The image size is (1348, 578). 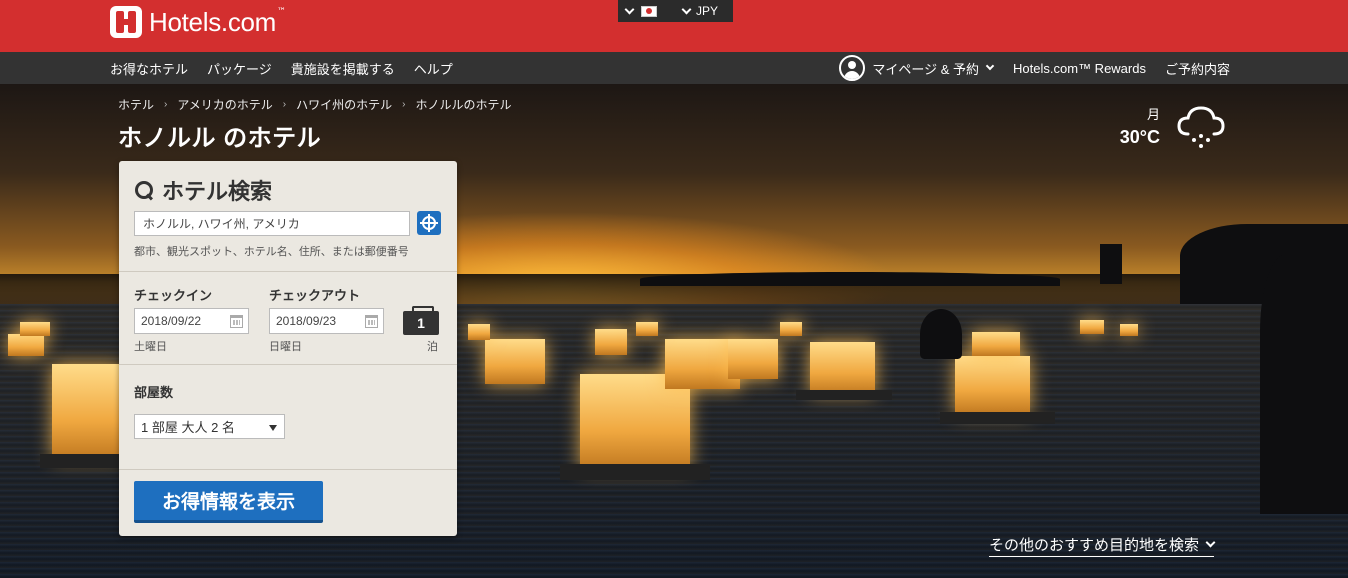 I want to click on hotels-logo-icon, so click(x=126, y=22).